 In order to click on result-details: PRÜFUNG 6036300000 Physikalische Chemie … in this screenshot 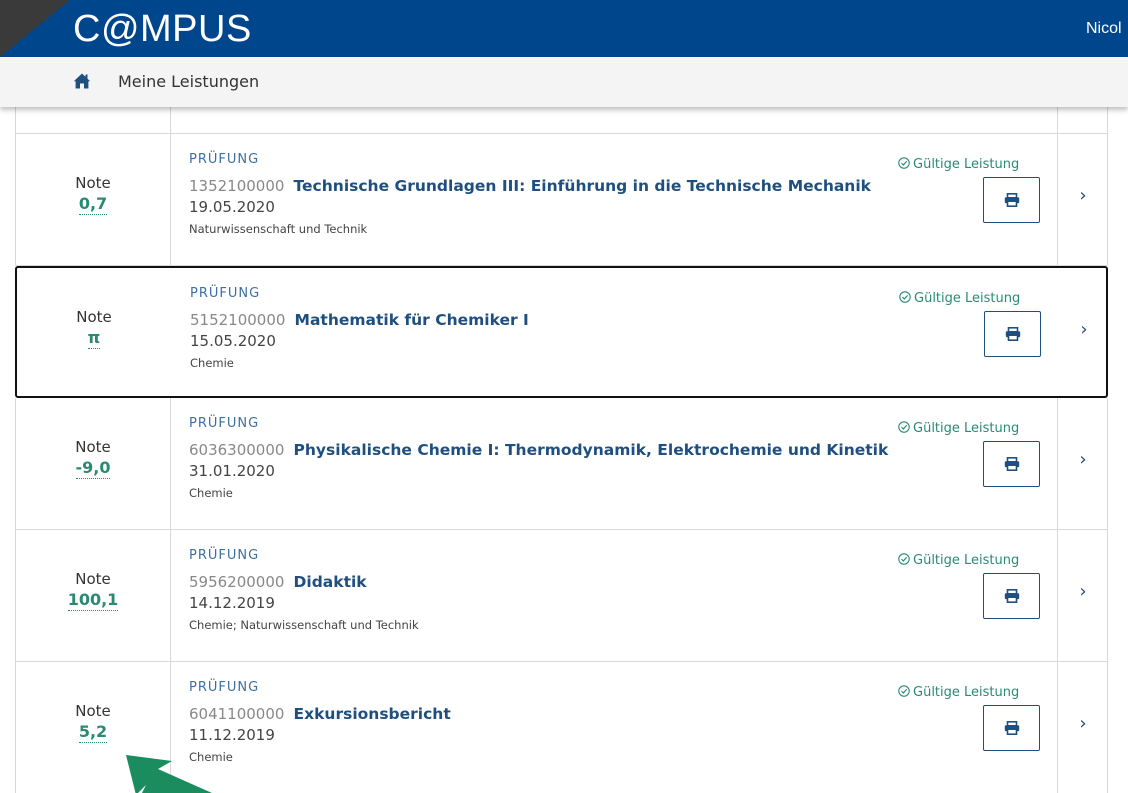, I will do `click(539, 458)`.